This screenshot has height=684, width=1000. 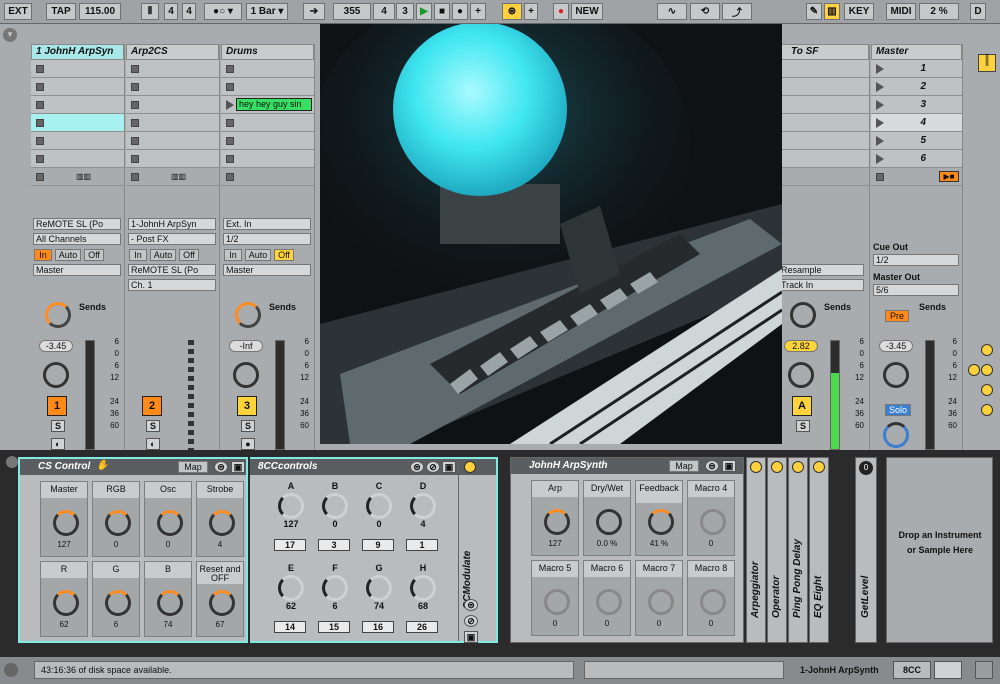 I want to click on sends-toggle-icon, so click(x=974, y=370).